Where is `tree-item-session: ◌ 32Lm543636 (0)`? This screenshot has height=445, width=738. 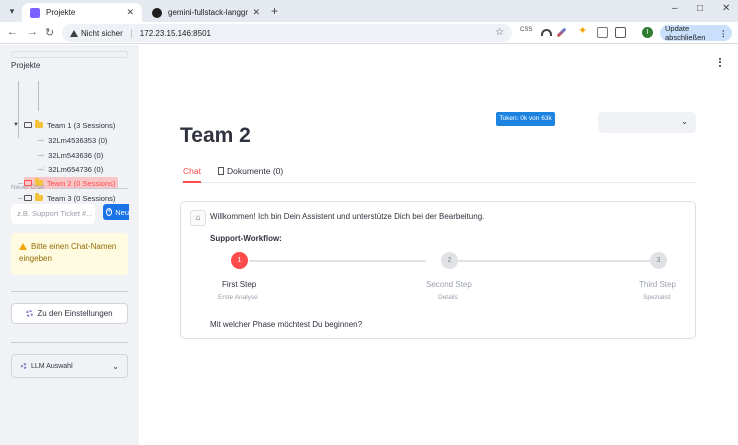 tree-item-session: ◌ 32Lm543636 (0) is located at coordinates (72, 155).